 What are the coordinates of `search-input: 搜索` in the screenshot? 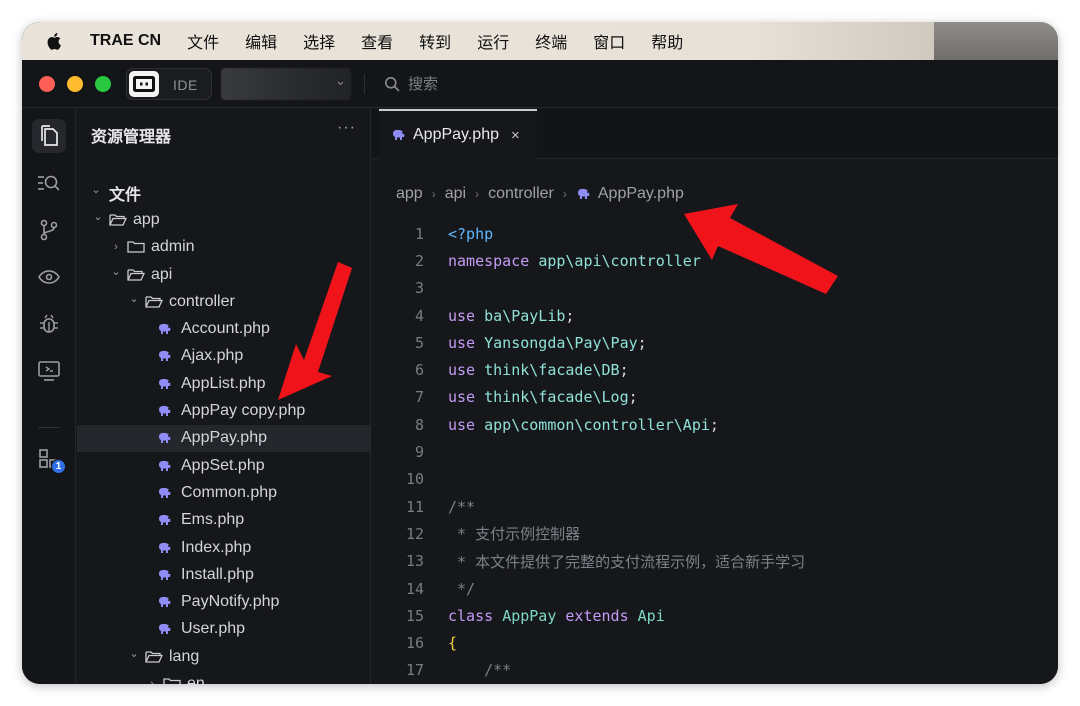 It's located at (423, 83).